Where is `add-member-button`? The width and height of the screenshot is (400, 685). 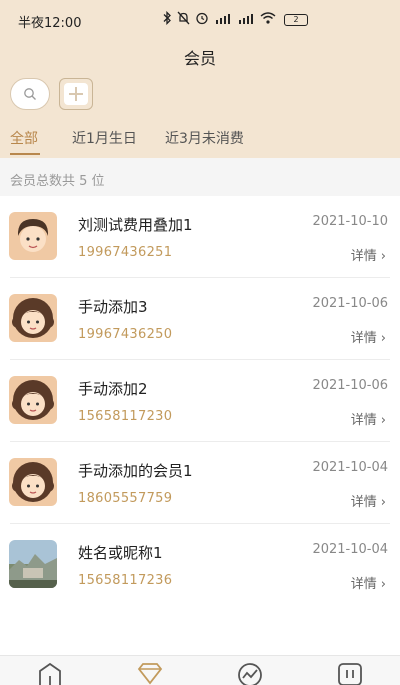
add-member-button is located at coordinates (76, 94).